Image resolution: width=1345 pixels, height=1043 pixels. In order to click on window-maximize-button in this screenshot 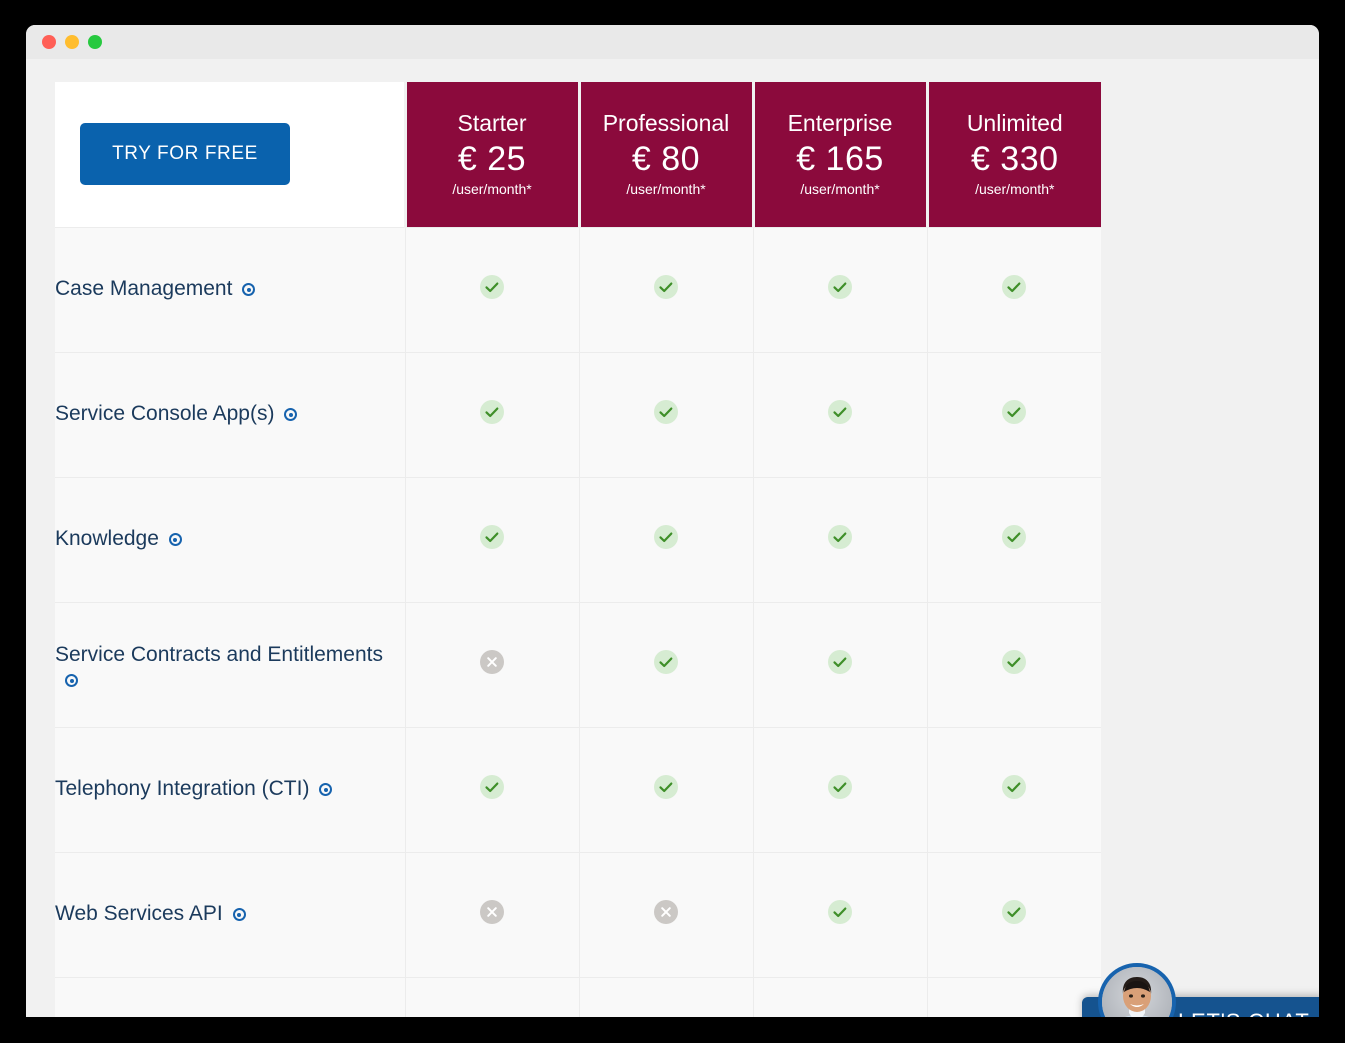, I will do `click(95, 42)`.